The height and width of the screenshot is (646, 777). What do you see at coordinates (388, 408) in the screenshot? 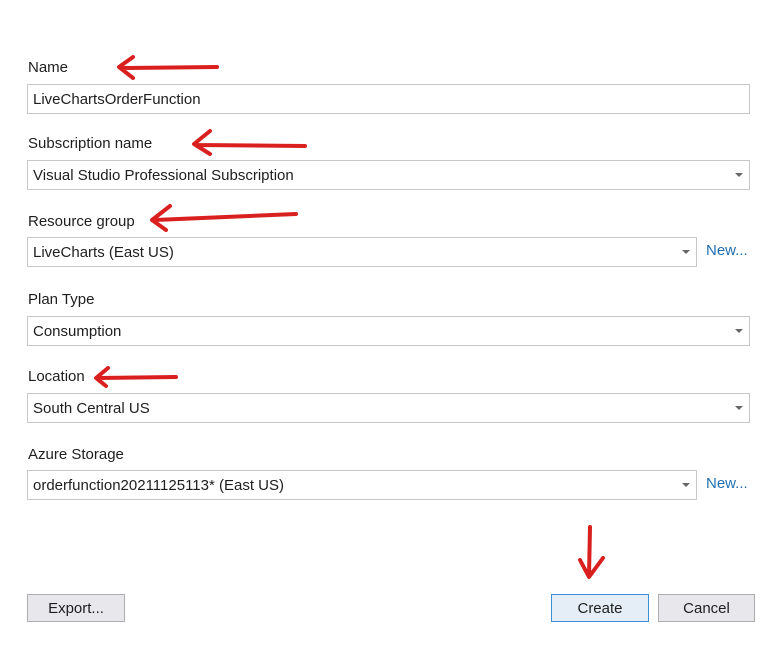
I see `location-select: South Central US` at bounding box center [388, 408].